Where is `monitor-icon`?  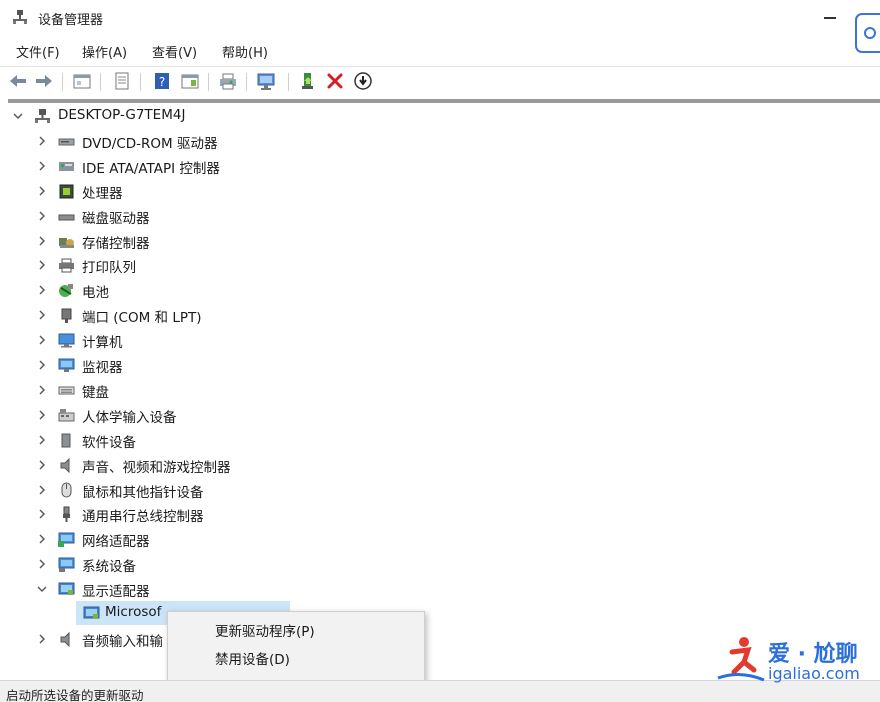 monitor-icon is located at coordinates (66, 365).